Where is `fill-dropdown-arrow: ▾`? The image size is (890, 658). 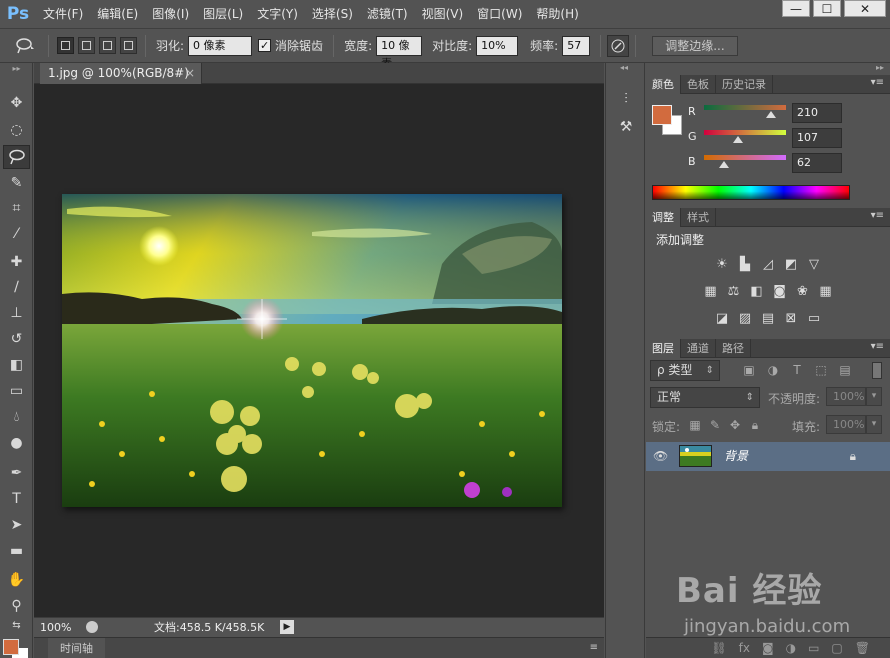 fill-dropdown-arrow: ▾ is located at coordinates (874, 424).